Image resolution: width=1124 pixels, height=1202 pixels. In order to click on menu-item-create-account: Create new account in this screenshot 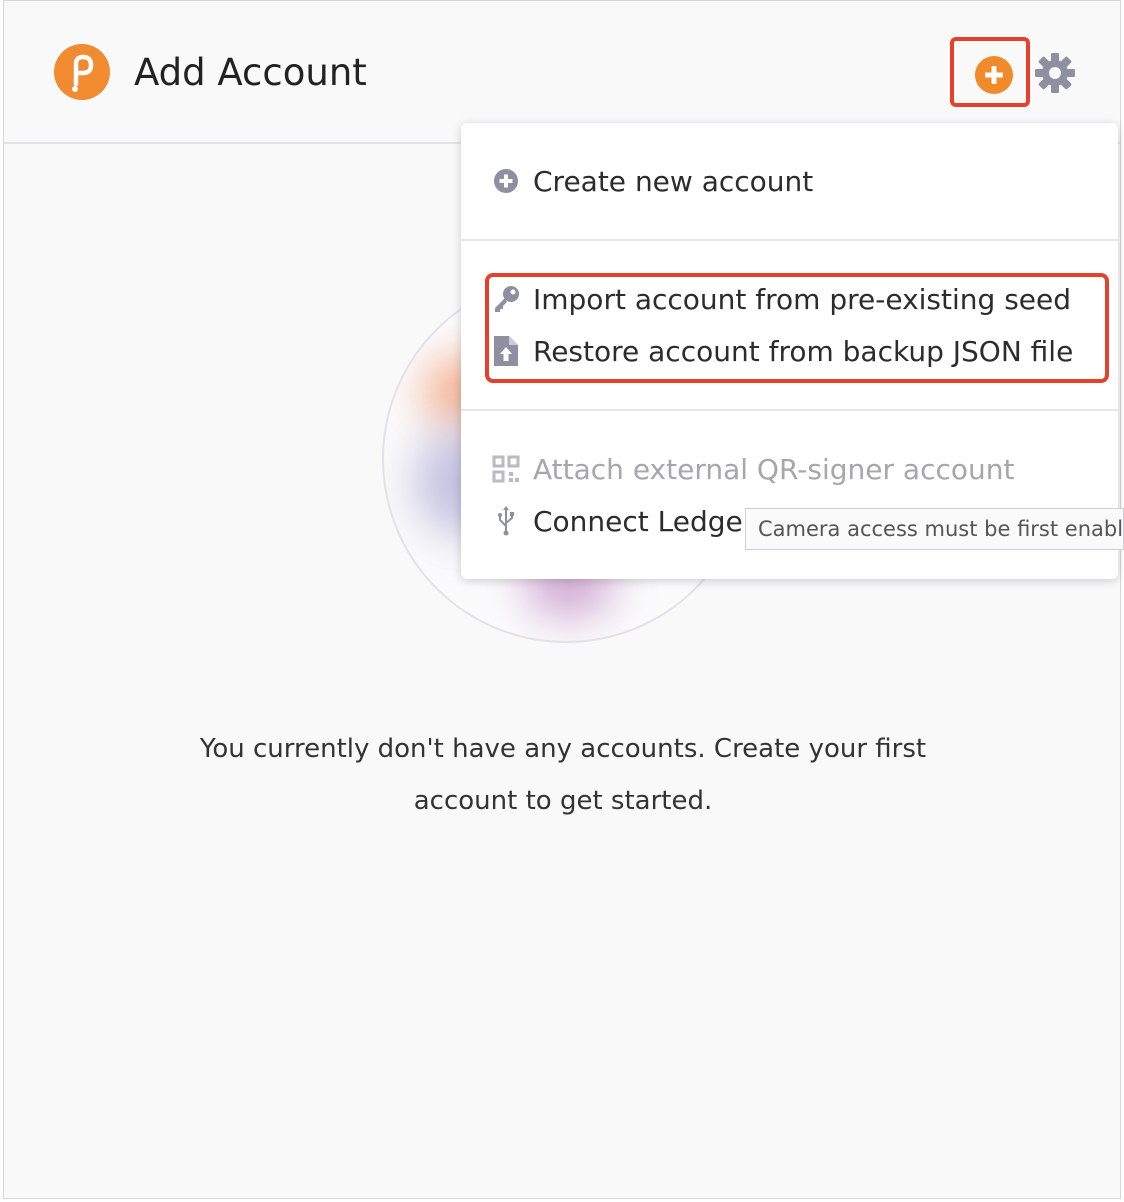, I will do `click(652, 181)`.